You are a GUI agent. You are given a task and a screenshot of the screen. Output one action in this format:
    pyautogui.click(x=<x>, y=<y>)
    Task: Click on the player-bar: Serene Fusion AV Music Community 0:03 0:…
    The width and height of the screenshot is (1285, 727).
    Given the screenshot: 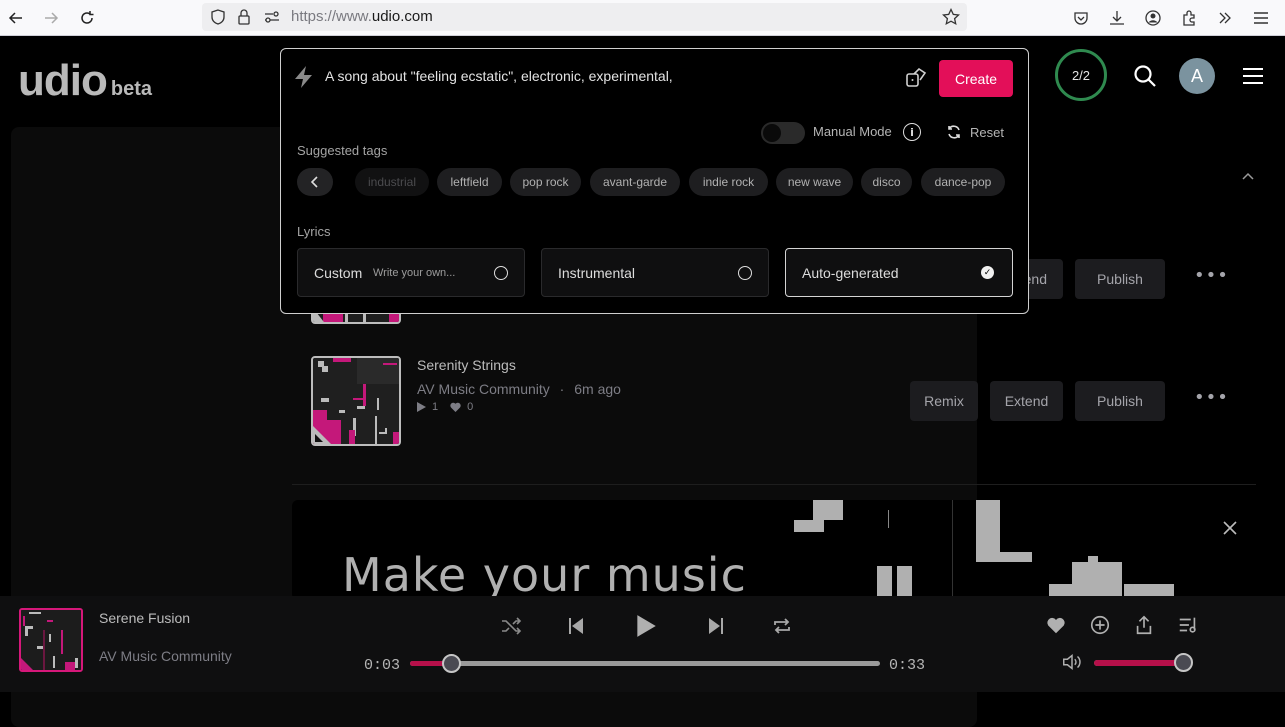 What is the action you would take?
    pyautogui.click(x=642, y=644)
    